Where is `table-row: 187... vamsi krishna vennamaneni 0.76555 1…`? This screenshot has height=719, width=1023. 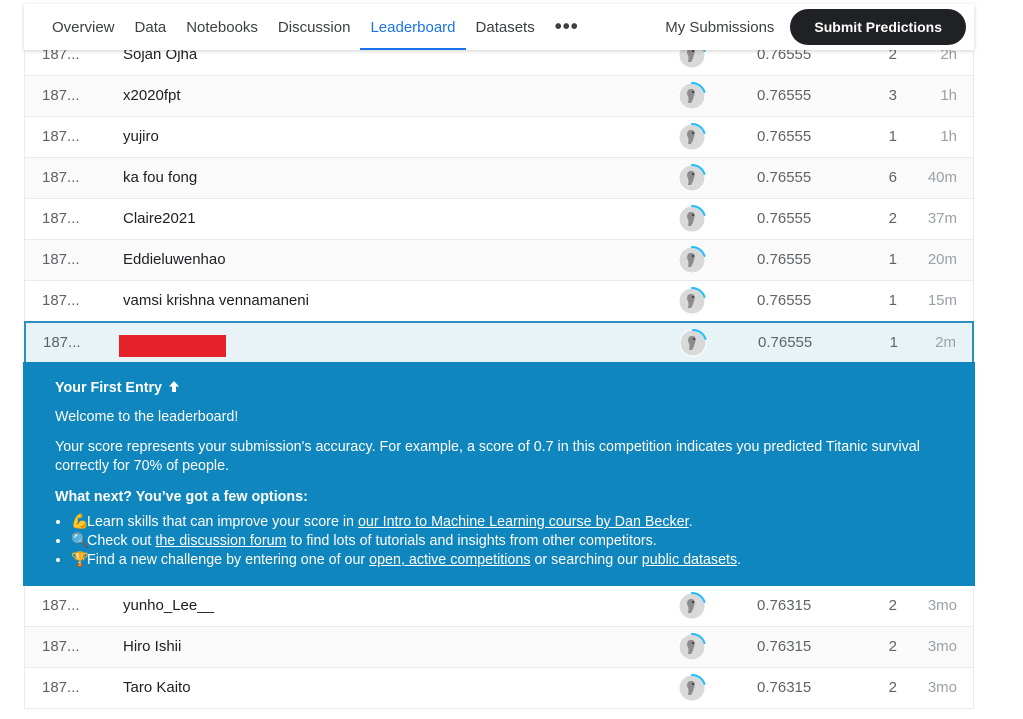 table-row: 187... vamsi krishna vennamaneni 0.76555 1… is located at coordinates (499, 301).